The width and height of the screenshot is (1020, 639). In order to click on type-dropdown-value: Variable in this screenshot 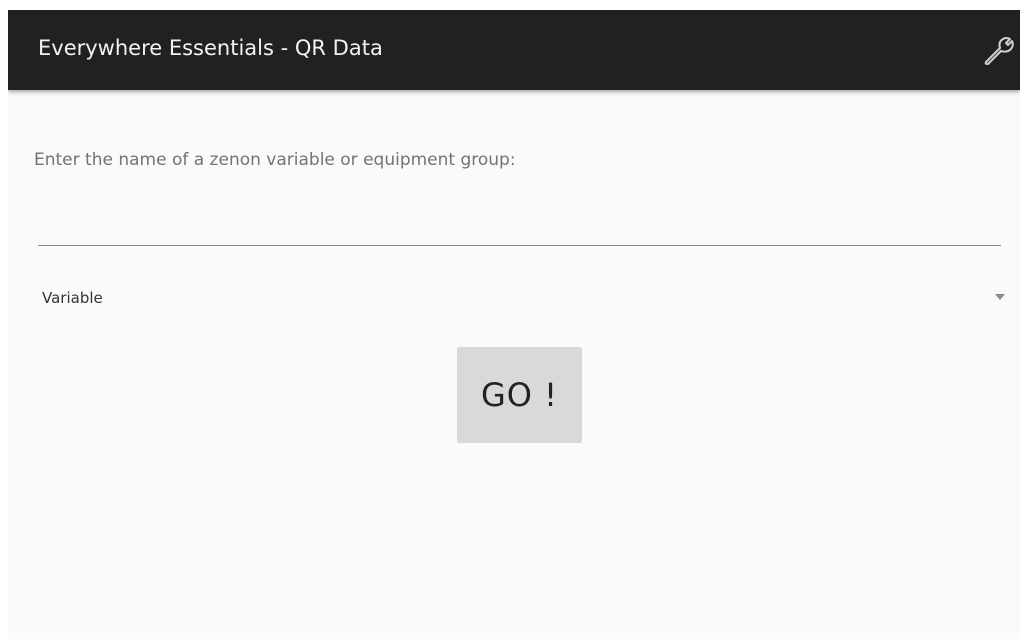, I will do `click(72, 298)`.